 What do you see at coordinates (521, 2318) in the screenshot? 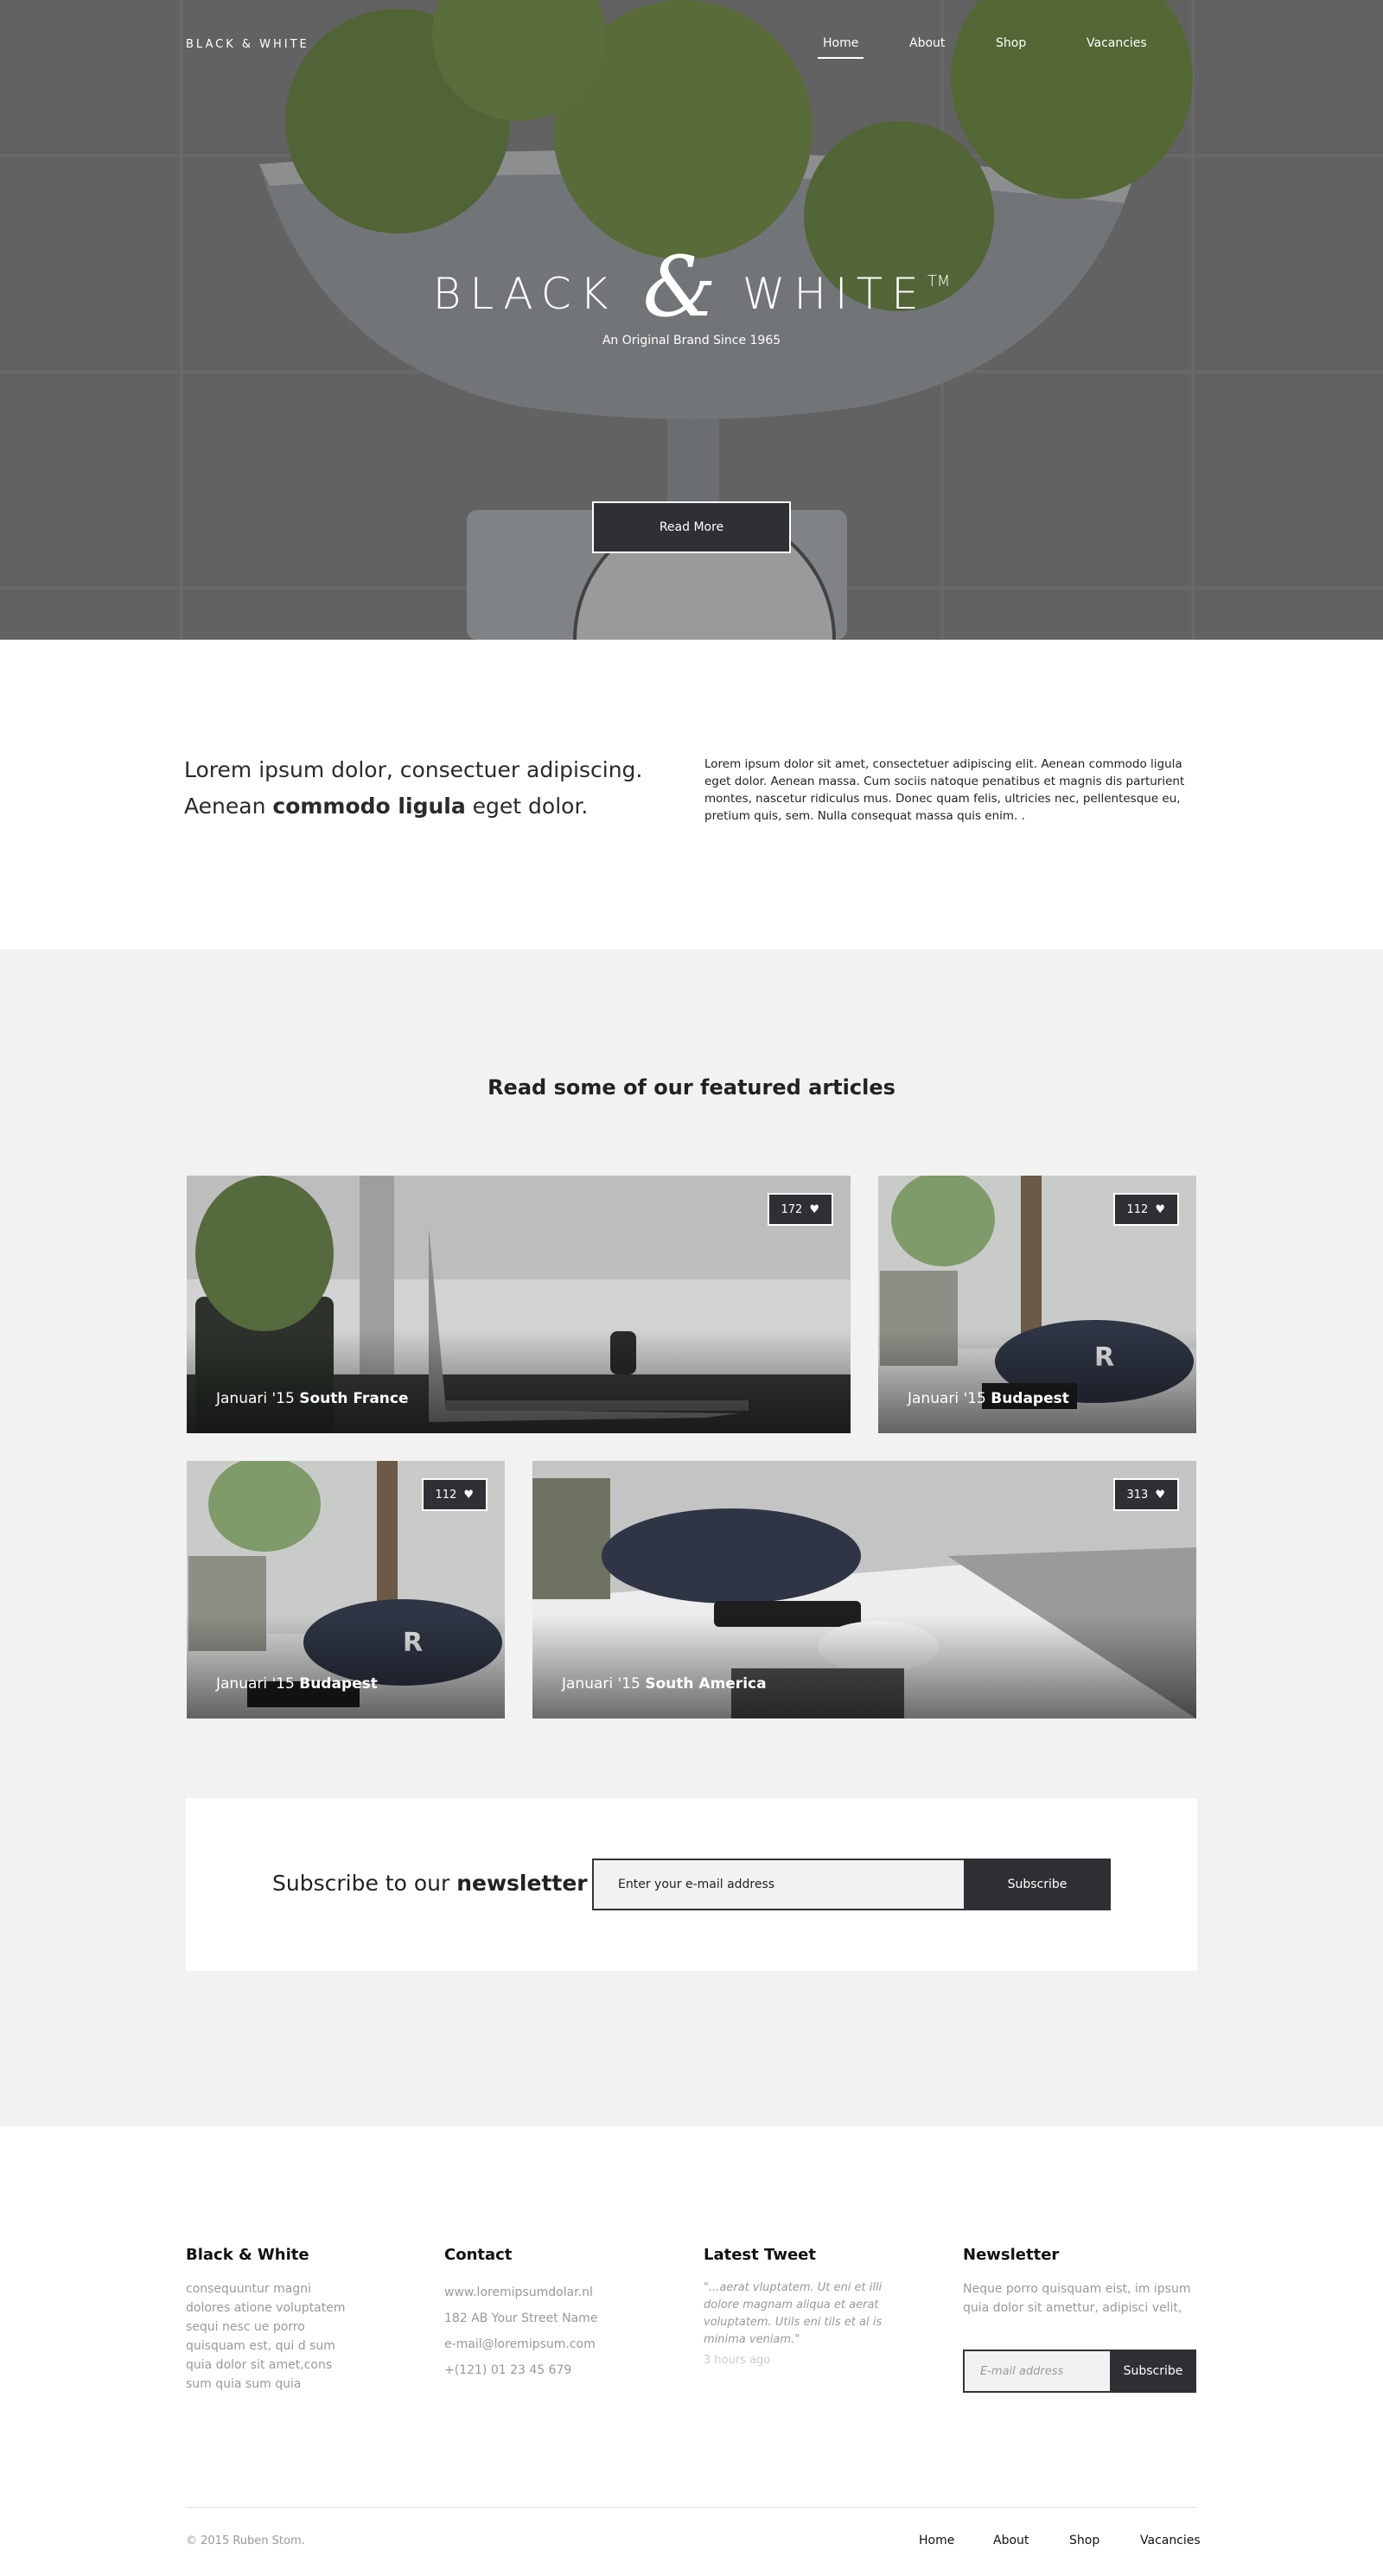
I see `contact-address: 182 AB Your Street Name` at bounding box center [521, 2318].